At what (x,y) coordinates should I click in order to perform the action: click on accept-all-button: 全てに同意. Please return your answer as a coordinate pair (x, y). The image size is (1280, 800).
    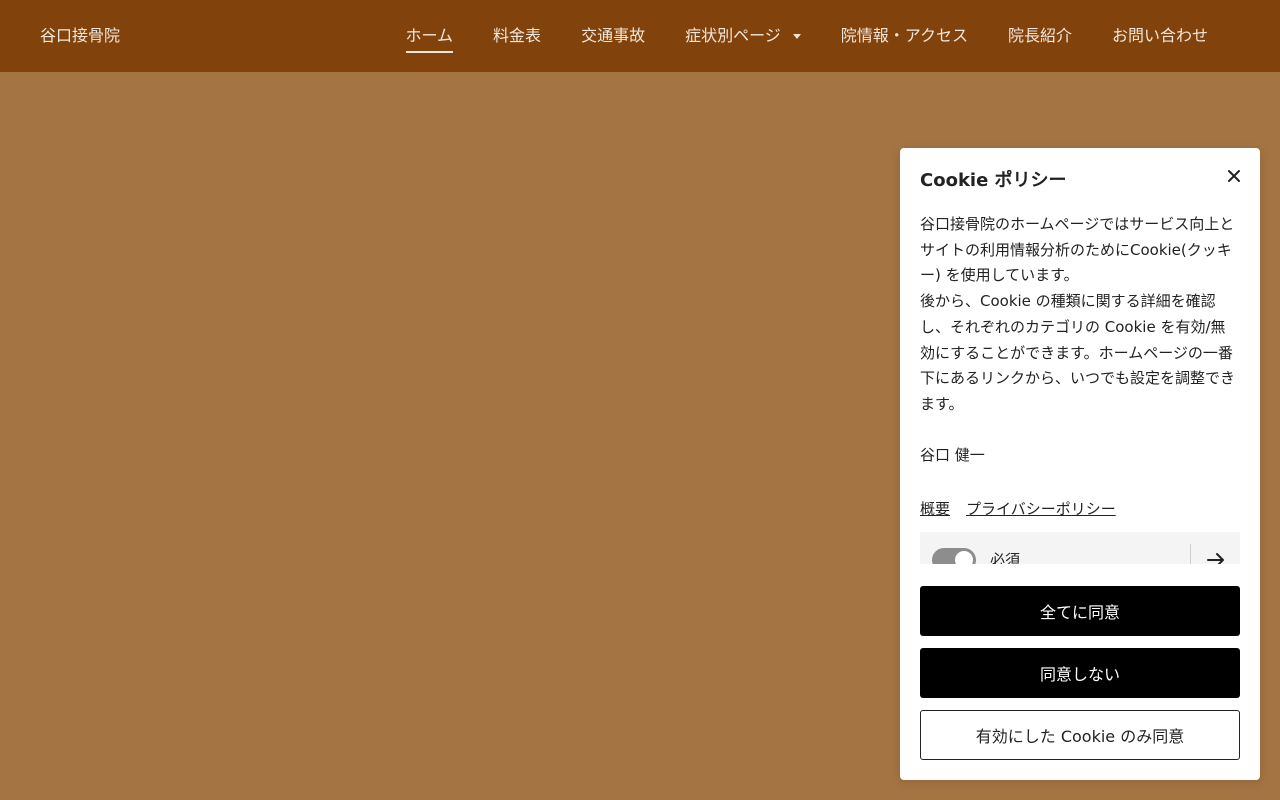
    Looking at the image, I should click on (1080, 611).